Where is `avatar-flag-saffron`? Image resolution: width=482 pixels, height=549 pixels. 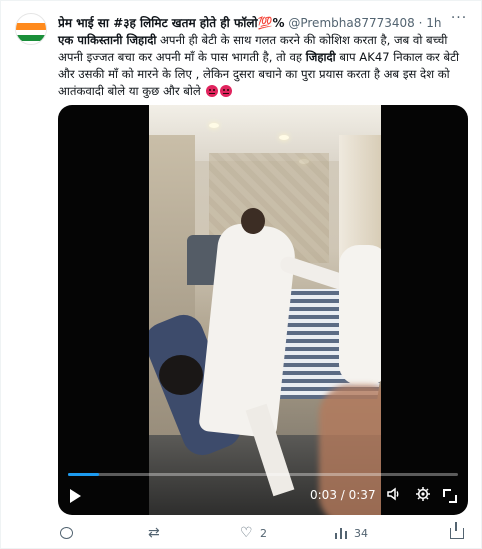 avatar-flag-saffron is located at coordinates (31, 26).